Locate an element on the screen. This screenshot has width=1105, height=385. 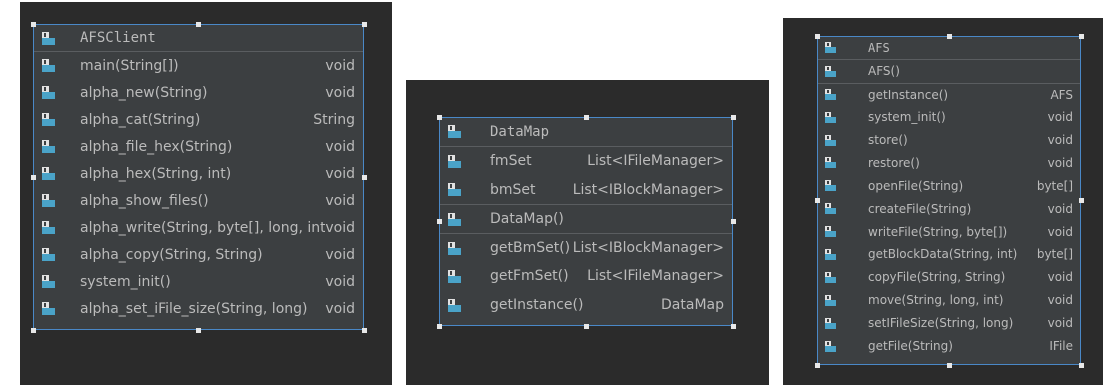
member-row: AFS() is located at coordinates (949, 71).